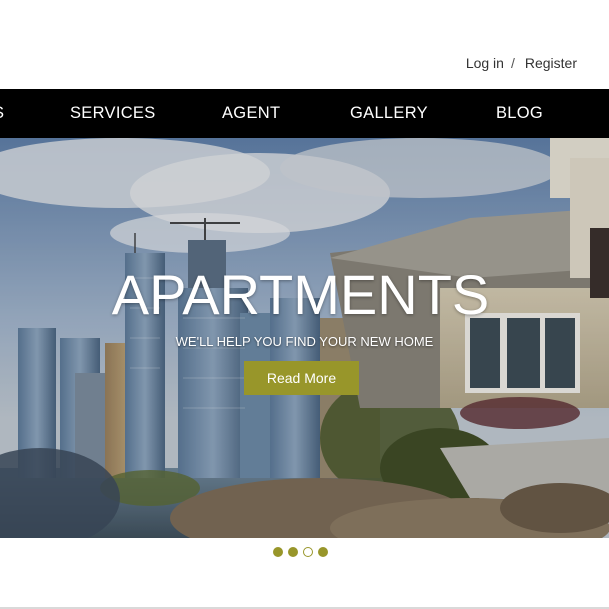 This screenshot has width=609, height=609. I want to click on read-more-button: Read More, so click(301, 378).